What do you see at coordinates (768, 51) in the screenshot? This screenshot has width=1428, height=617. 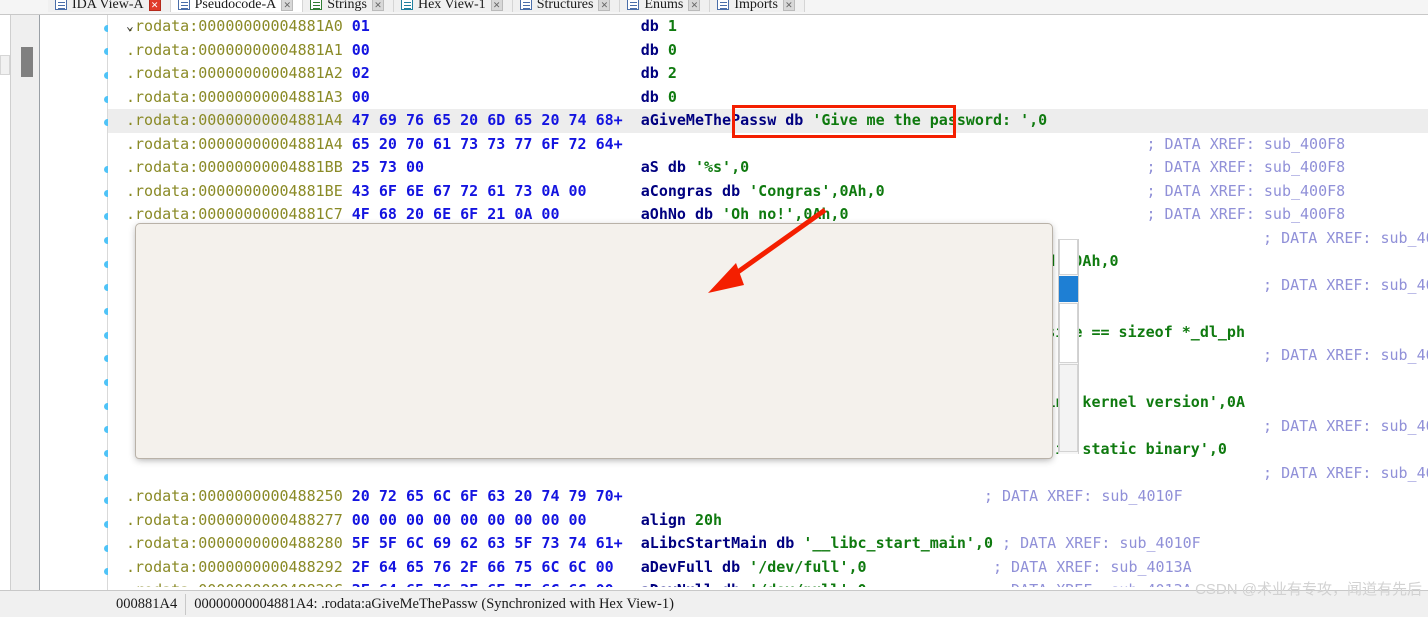 I see `disassembly-row: .rodata:00000000004881A1 00 db 0` at bounding box center [768, 51].